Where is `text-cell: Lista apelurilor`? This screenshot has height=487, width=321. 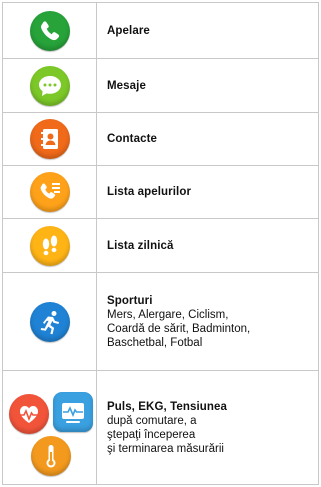
text-cell: Lista apelurilor is located at coordinates (207, 192).